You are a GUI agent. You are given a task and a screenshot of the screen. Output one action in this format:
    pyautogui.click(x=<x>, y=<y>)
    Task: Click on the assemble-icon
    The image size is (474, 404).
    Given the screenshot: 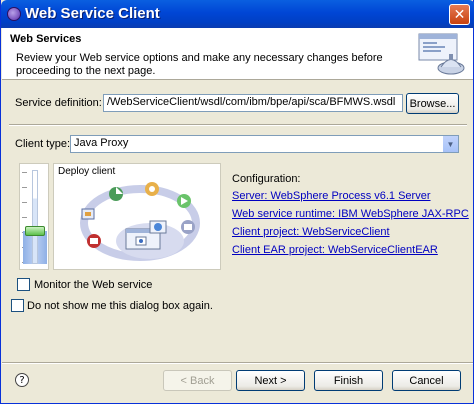 What is the action you would take?
    pyautogui.click(x=152, y=189)
    